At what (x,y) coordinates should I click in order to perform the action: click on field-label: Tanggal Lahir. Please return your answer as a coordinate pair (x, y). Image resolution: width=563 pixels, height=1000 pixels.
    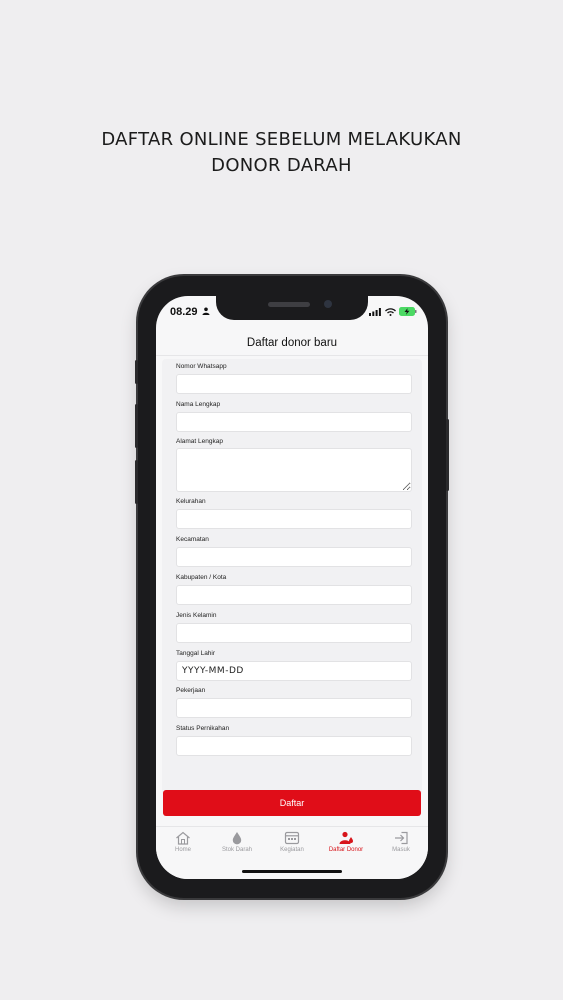
    Looking at the image, I should click on (196, 653).